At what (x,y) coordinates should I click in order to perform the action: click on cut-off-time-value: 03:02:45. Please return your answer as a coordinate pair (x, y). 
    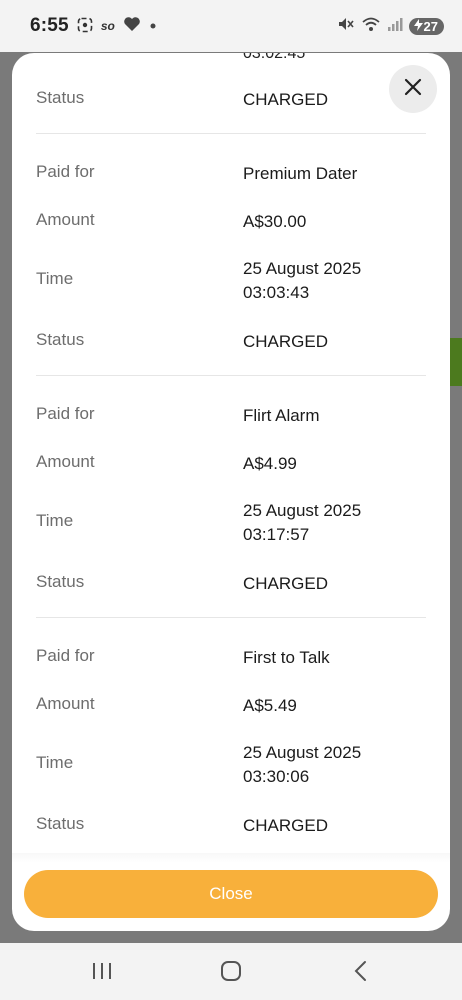
    Looking at the image, I should click on (274, 57).